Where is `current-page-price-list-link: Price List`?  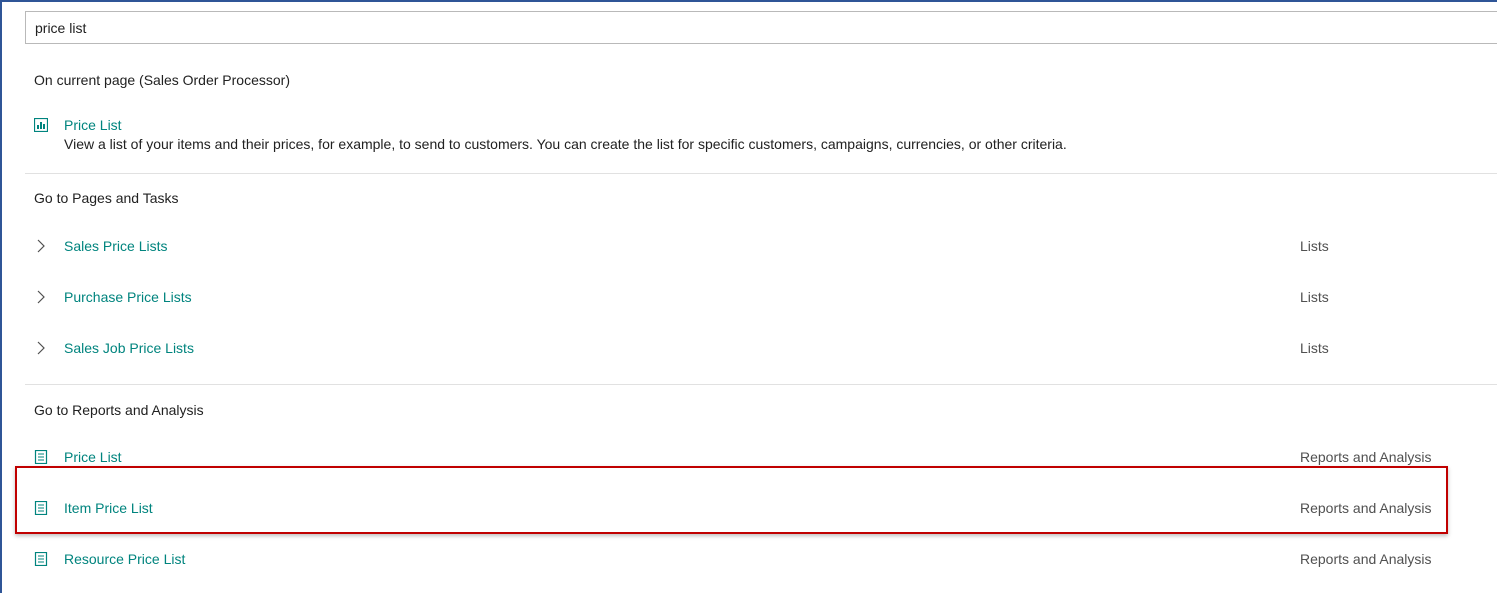
current-page-price-list-link: Price List is located at coordinates (93, 125).